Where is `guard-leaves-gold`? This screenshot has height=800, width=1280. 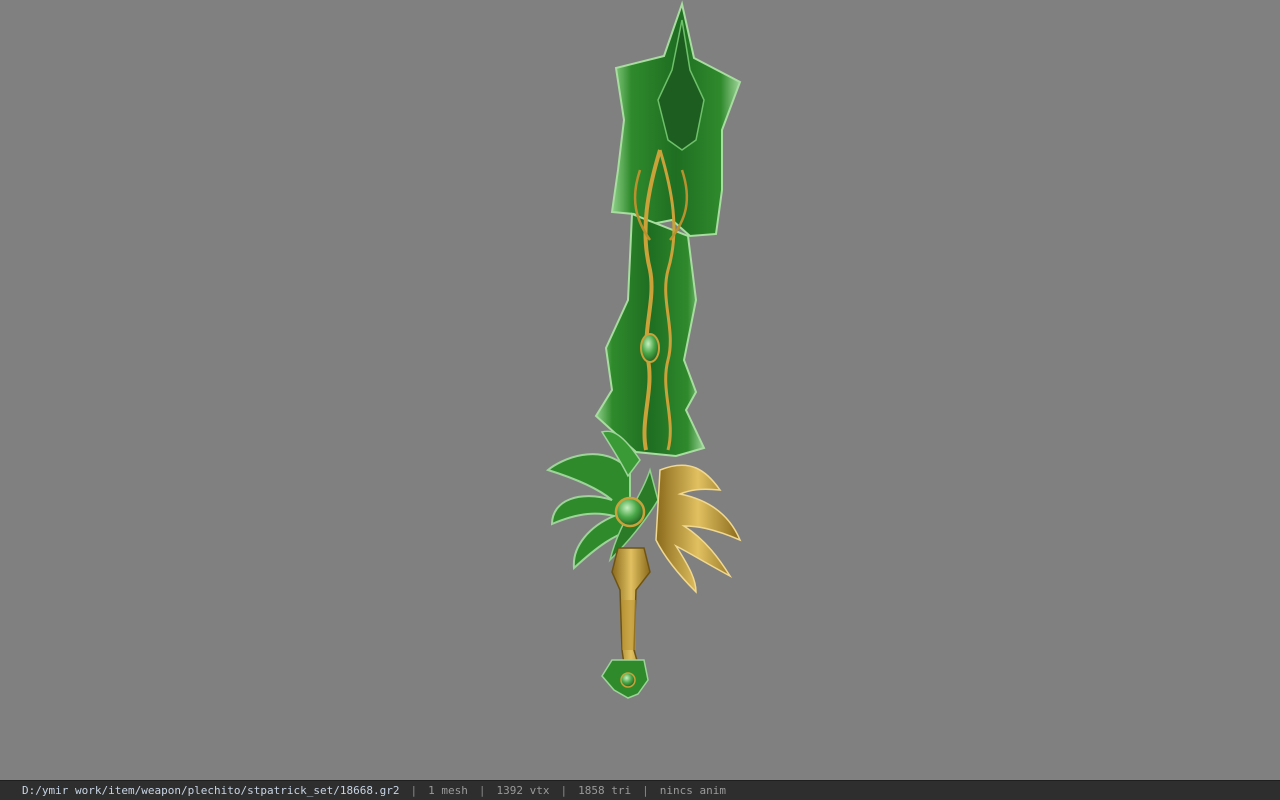
guard-leaves-gold is located at coordinates (698, 529).